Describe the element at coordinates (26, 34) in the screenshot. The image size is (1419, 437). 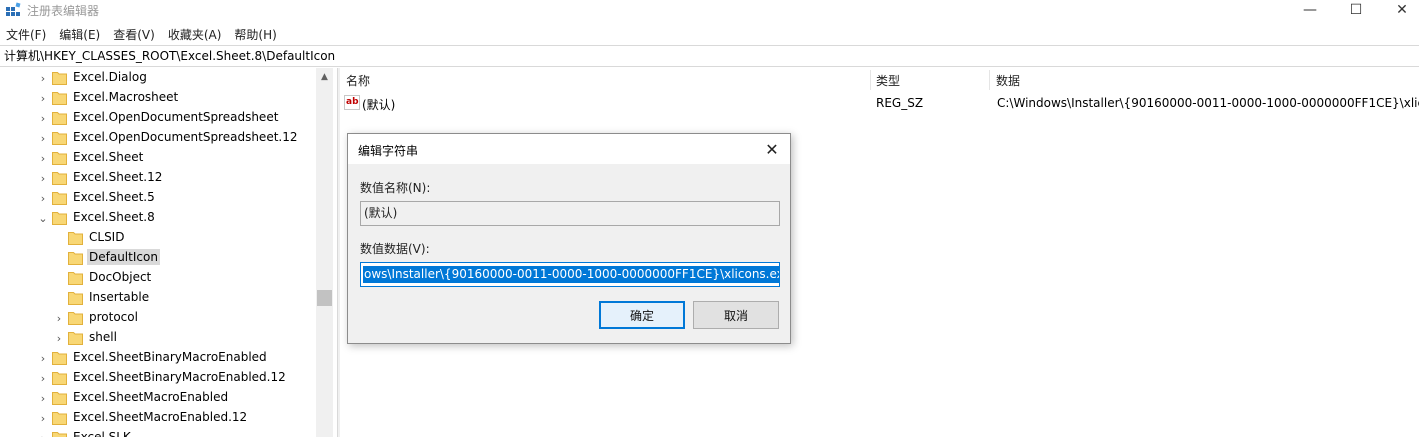
I see `menu-file: 文件(F)` at that location.